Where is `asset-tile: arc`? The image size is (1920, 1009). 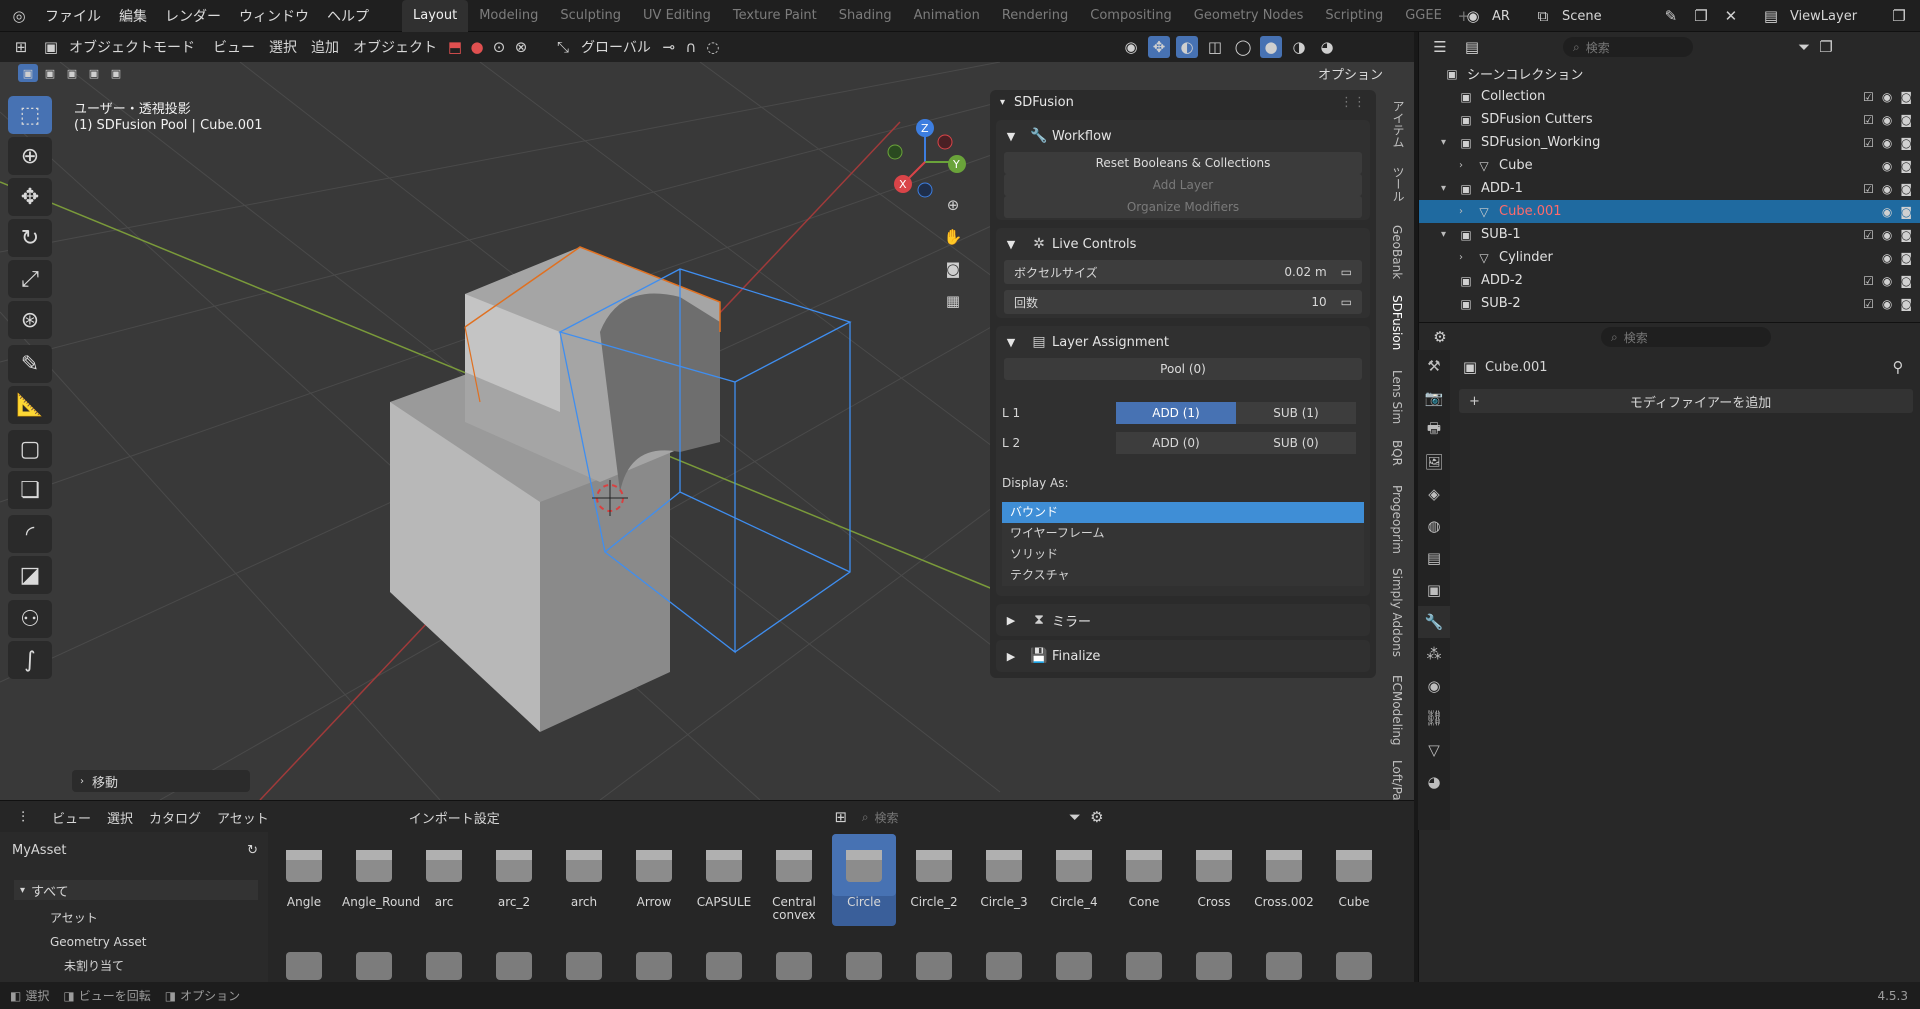 asset-tile: arc is located at coordinates (444, 880).